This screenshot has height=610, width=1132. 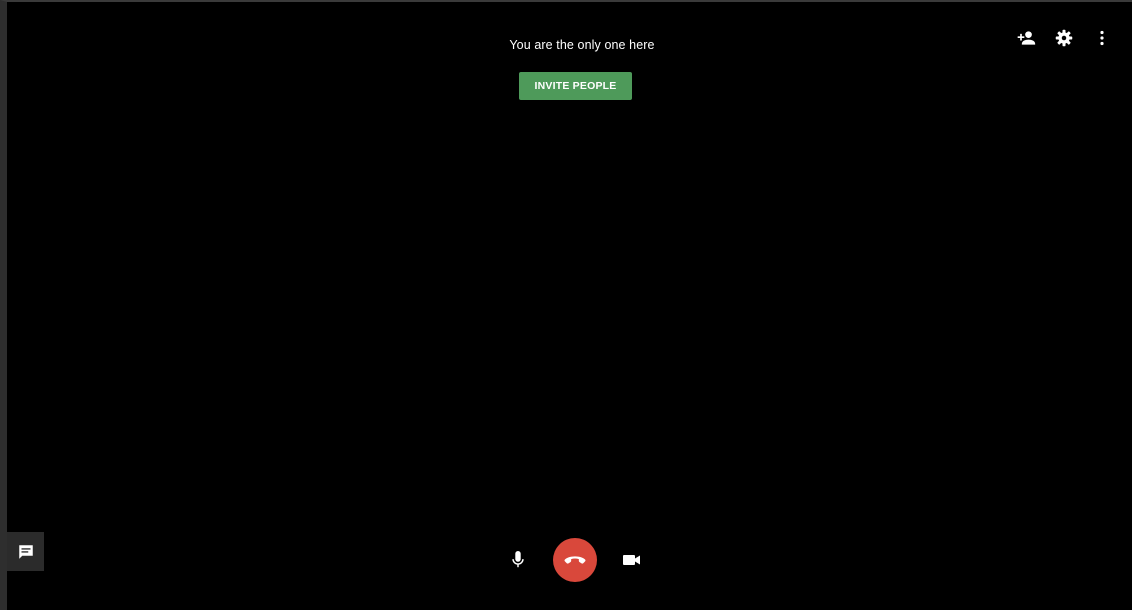 I want to click on more-vert-icon, so click(x=1102, y=38).